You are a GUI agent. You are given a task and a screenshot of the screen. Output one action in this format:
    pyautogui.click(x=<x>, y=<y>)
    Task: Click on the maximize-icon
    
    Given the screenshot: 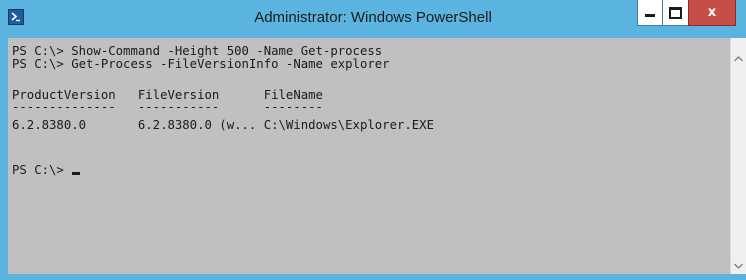 What is the action you would take?
    pyautogui.click(x=675, y=12)
    